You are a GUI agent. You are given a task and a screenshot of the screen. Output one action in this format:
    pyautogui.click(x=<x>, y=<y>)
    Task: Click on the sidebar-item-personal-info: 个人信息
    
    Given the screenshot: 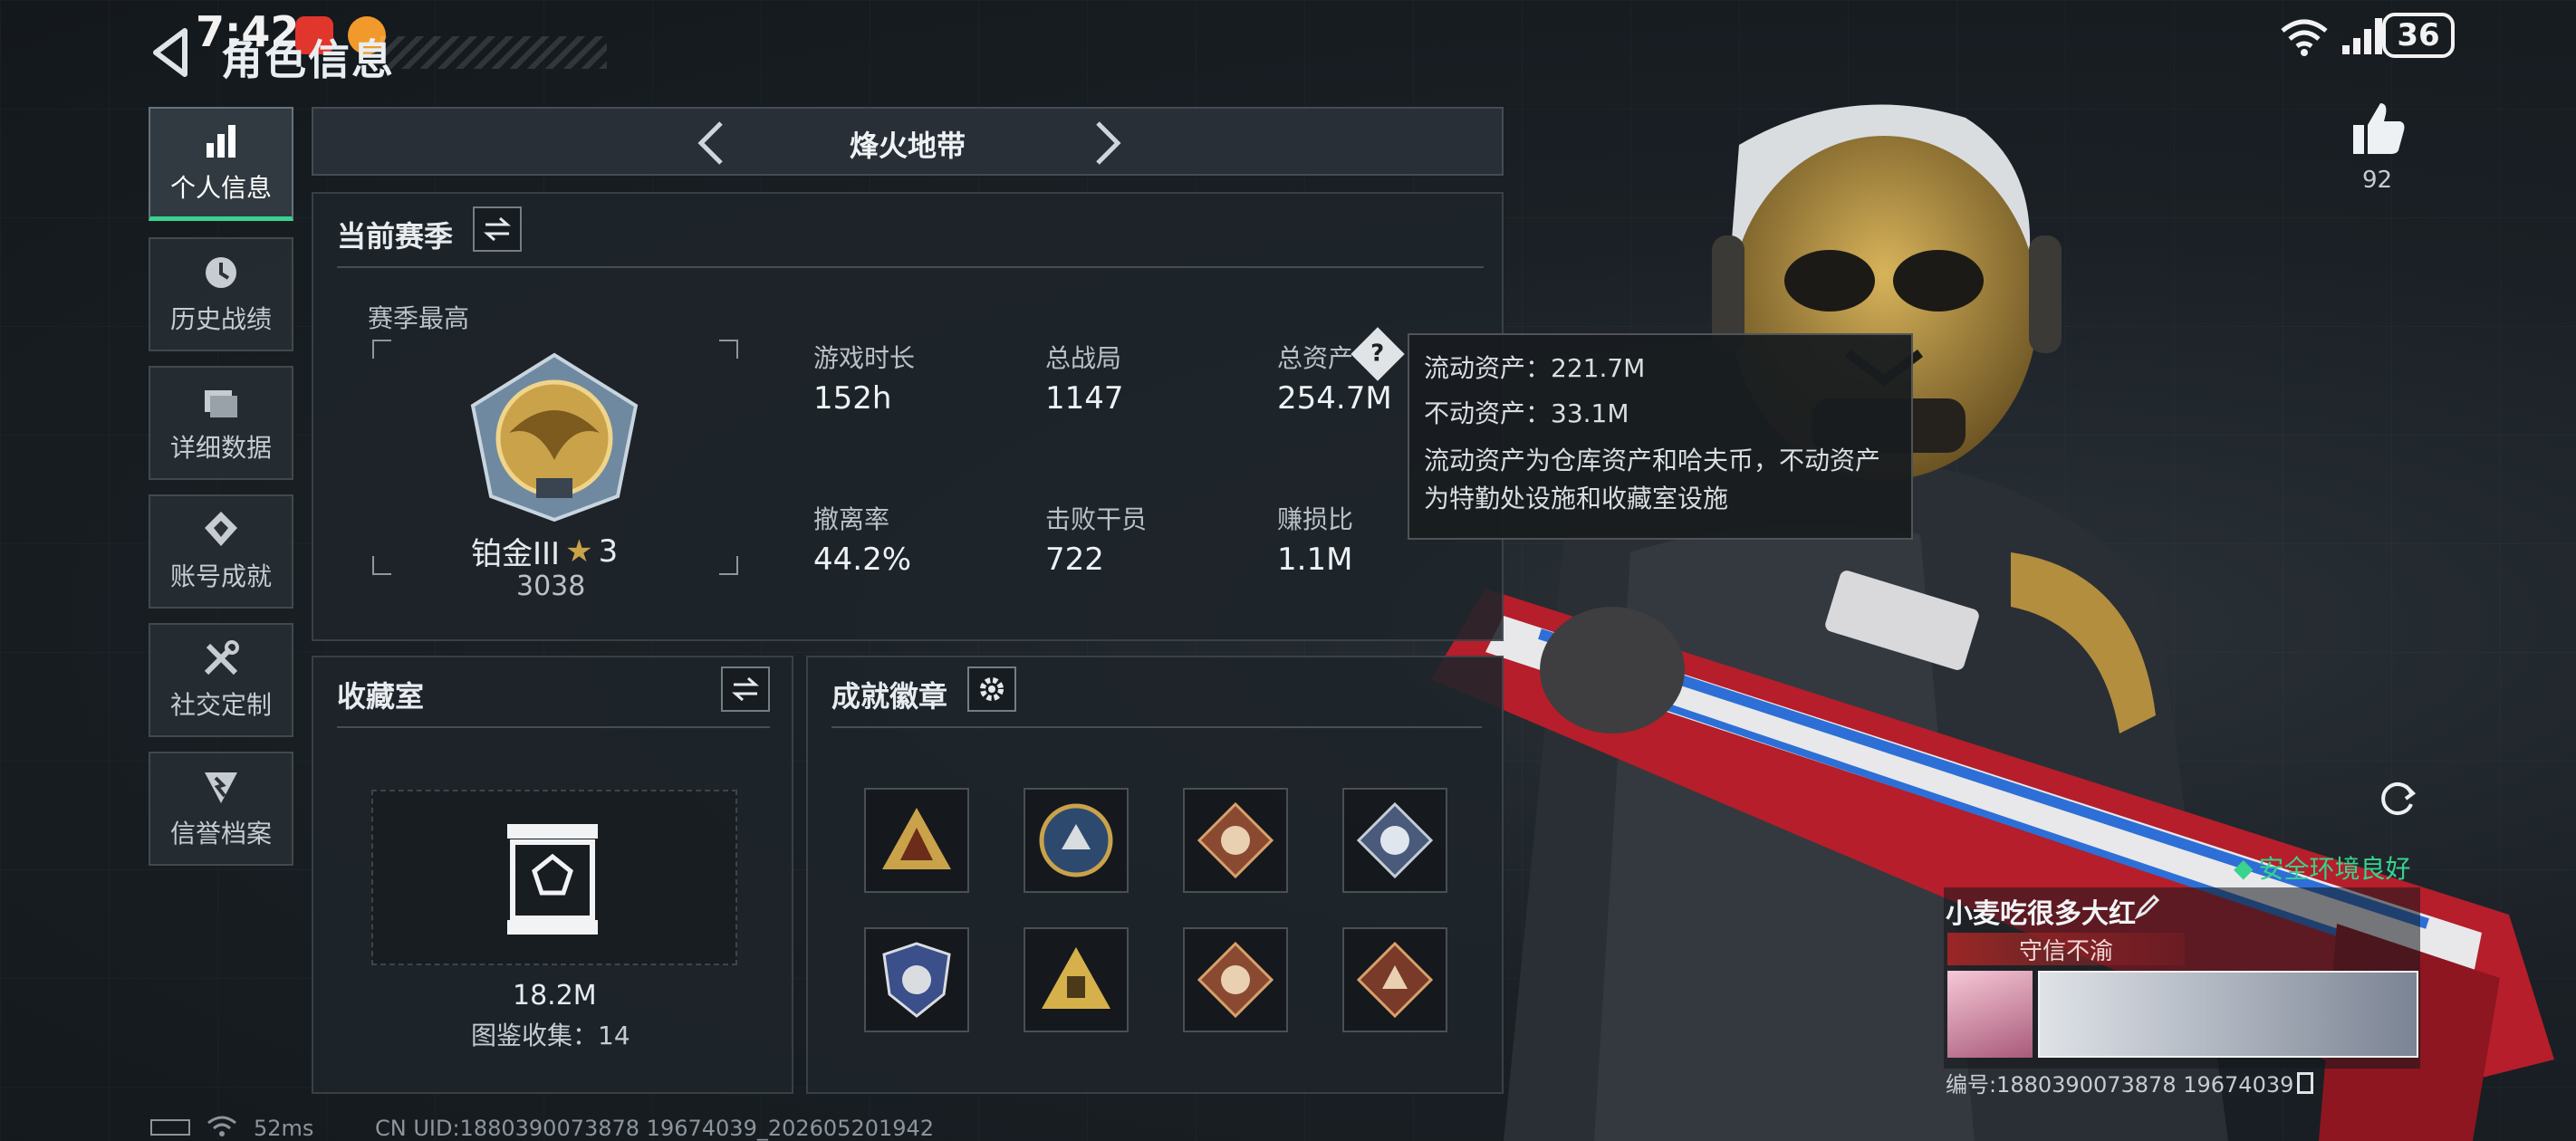 What is the action you would take?
    pyautogui.click(x=221, y=164)
    